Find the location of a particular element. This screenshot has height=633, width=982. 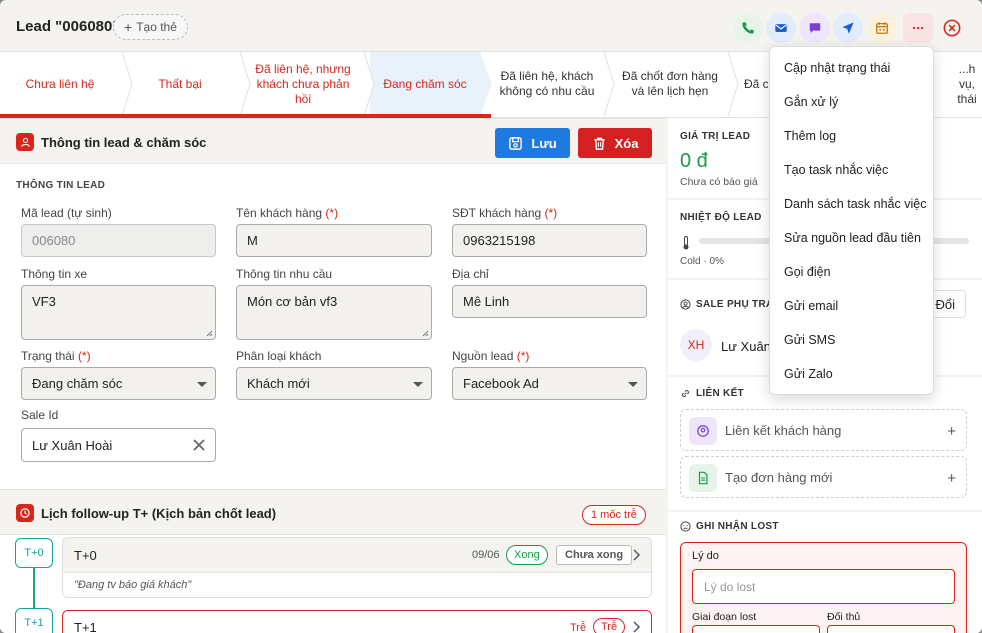

menu-item-task-list: Danh sách task nhắc việc is located at coordinates (855, 204).